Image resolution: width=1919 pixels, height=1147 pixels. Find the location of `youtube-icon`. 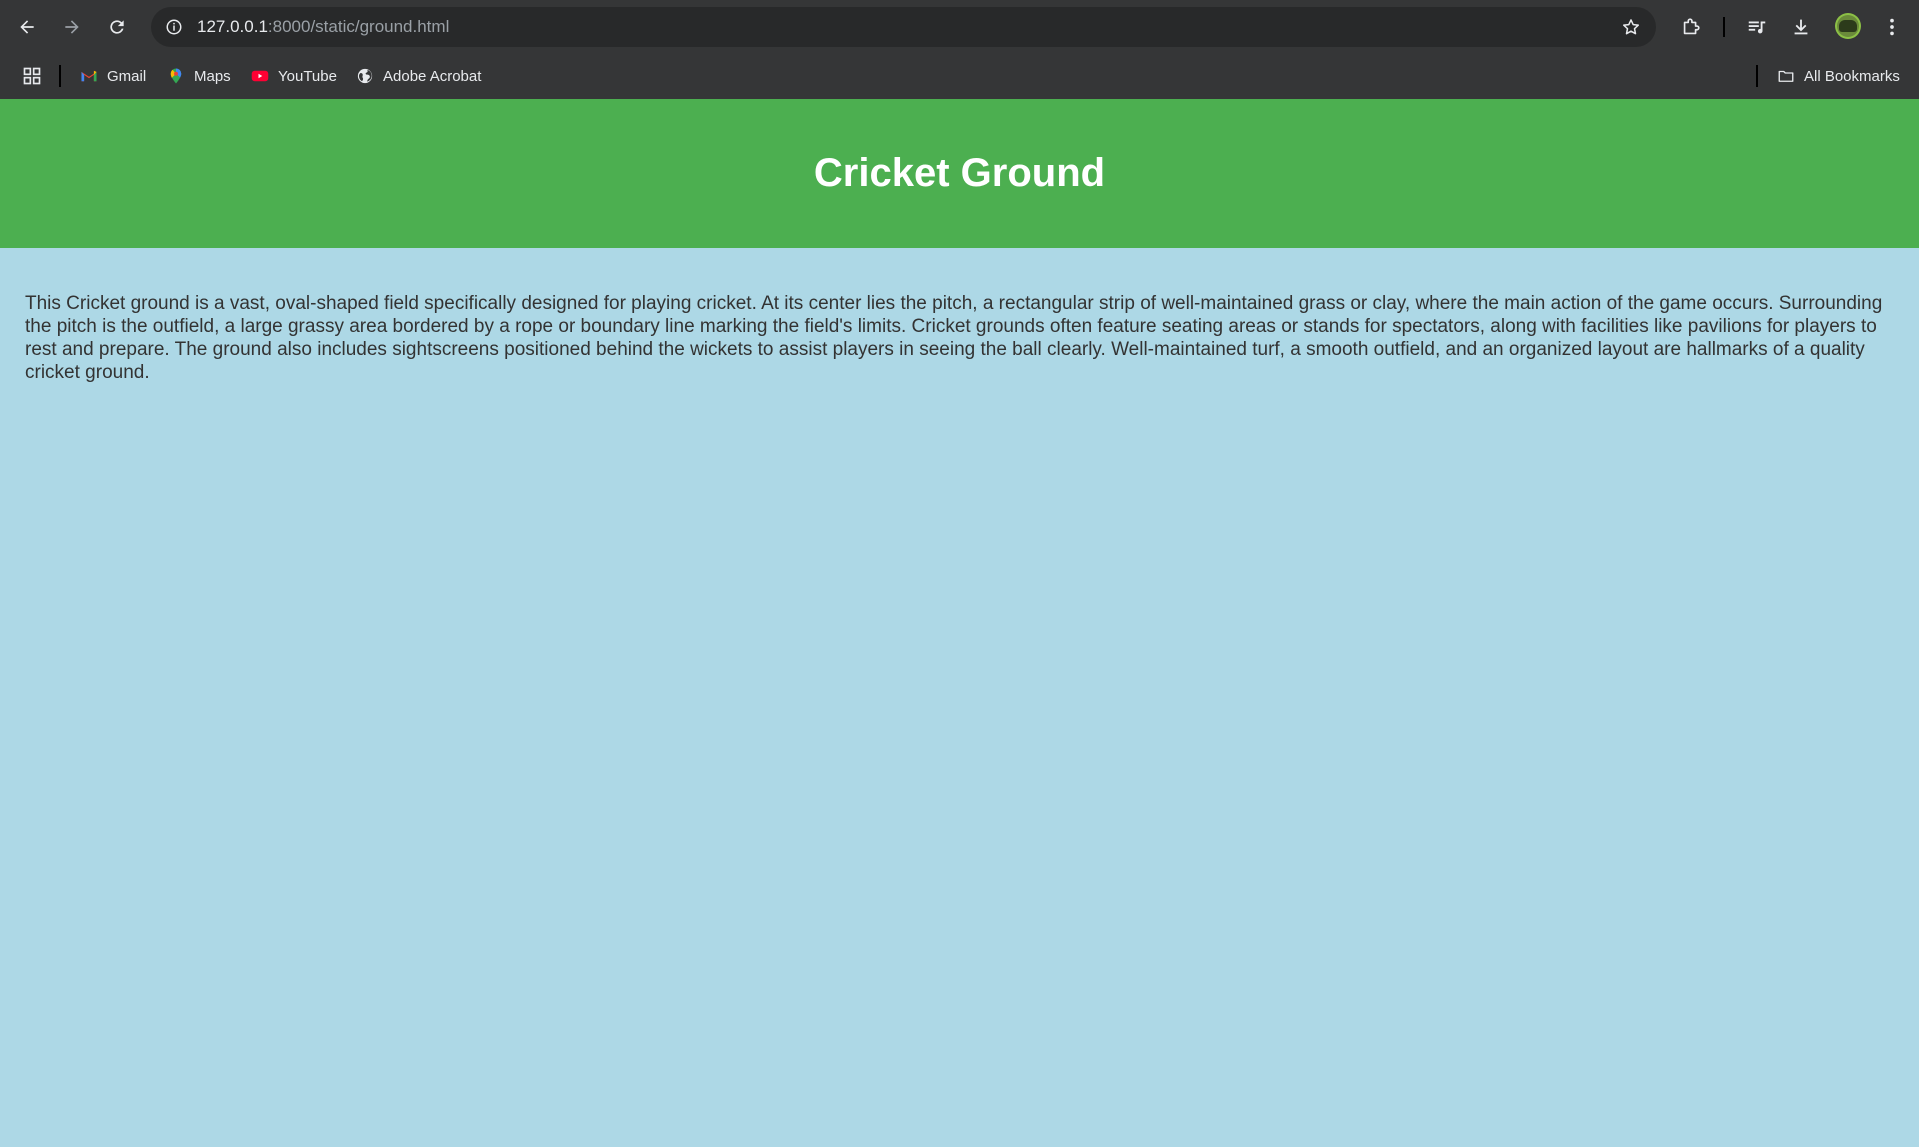

youtube-icon is located at coordinates (260, 76).